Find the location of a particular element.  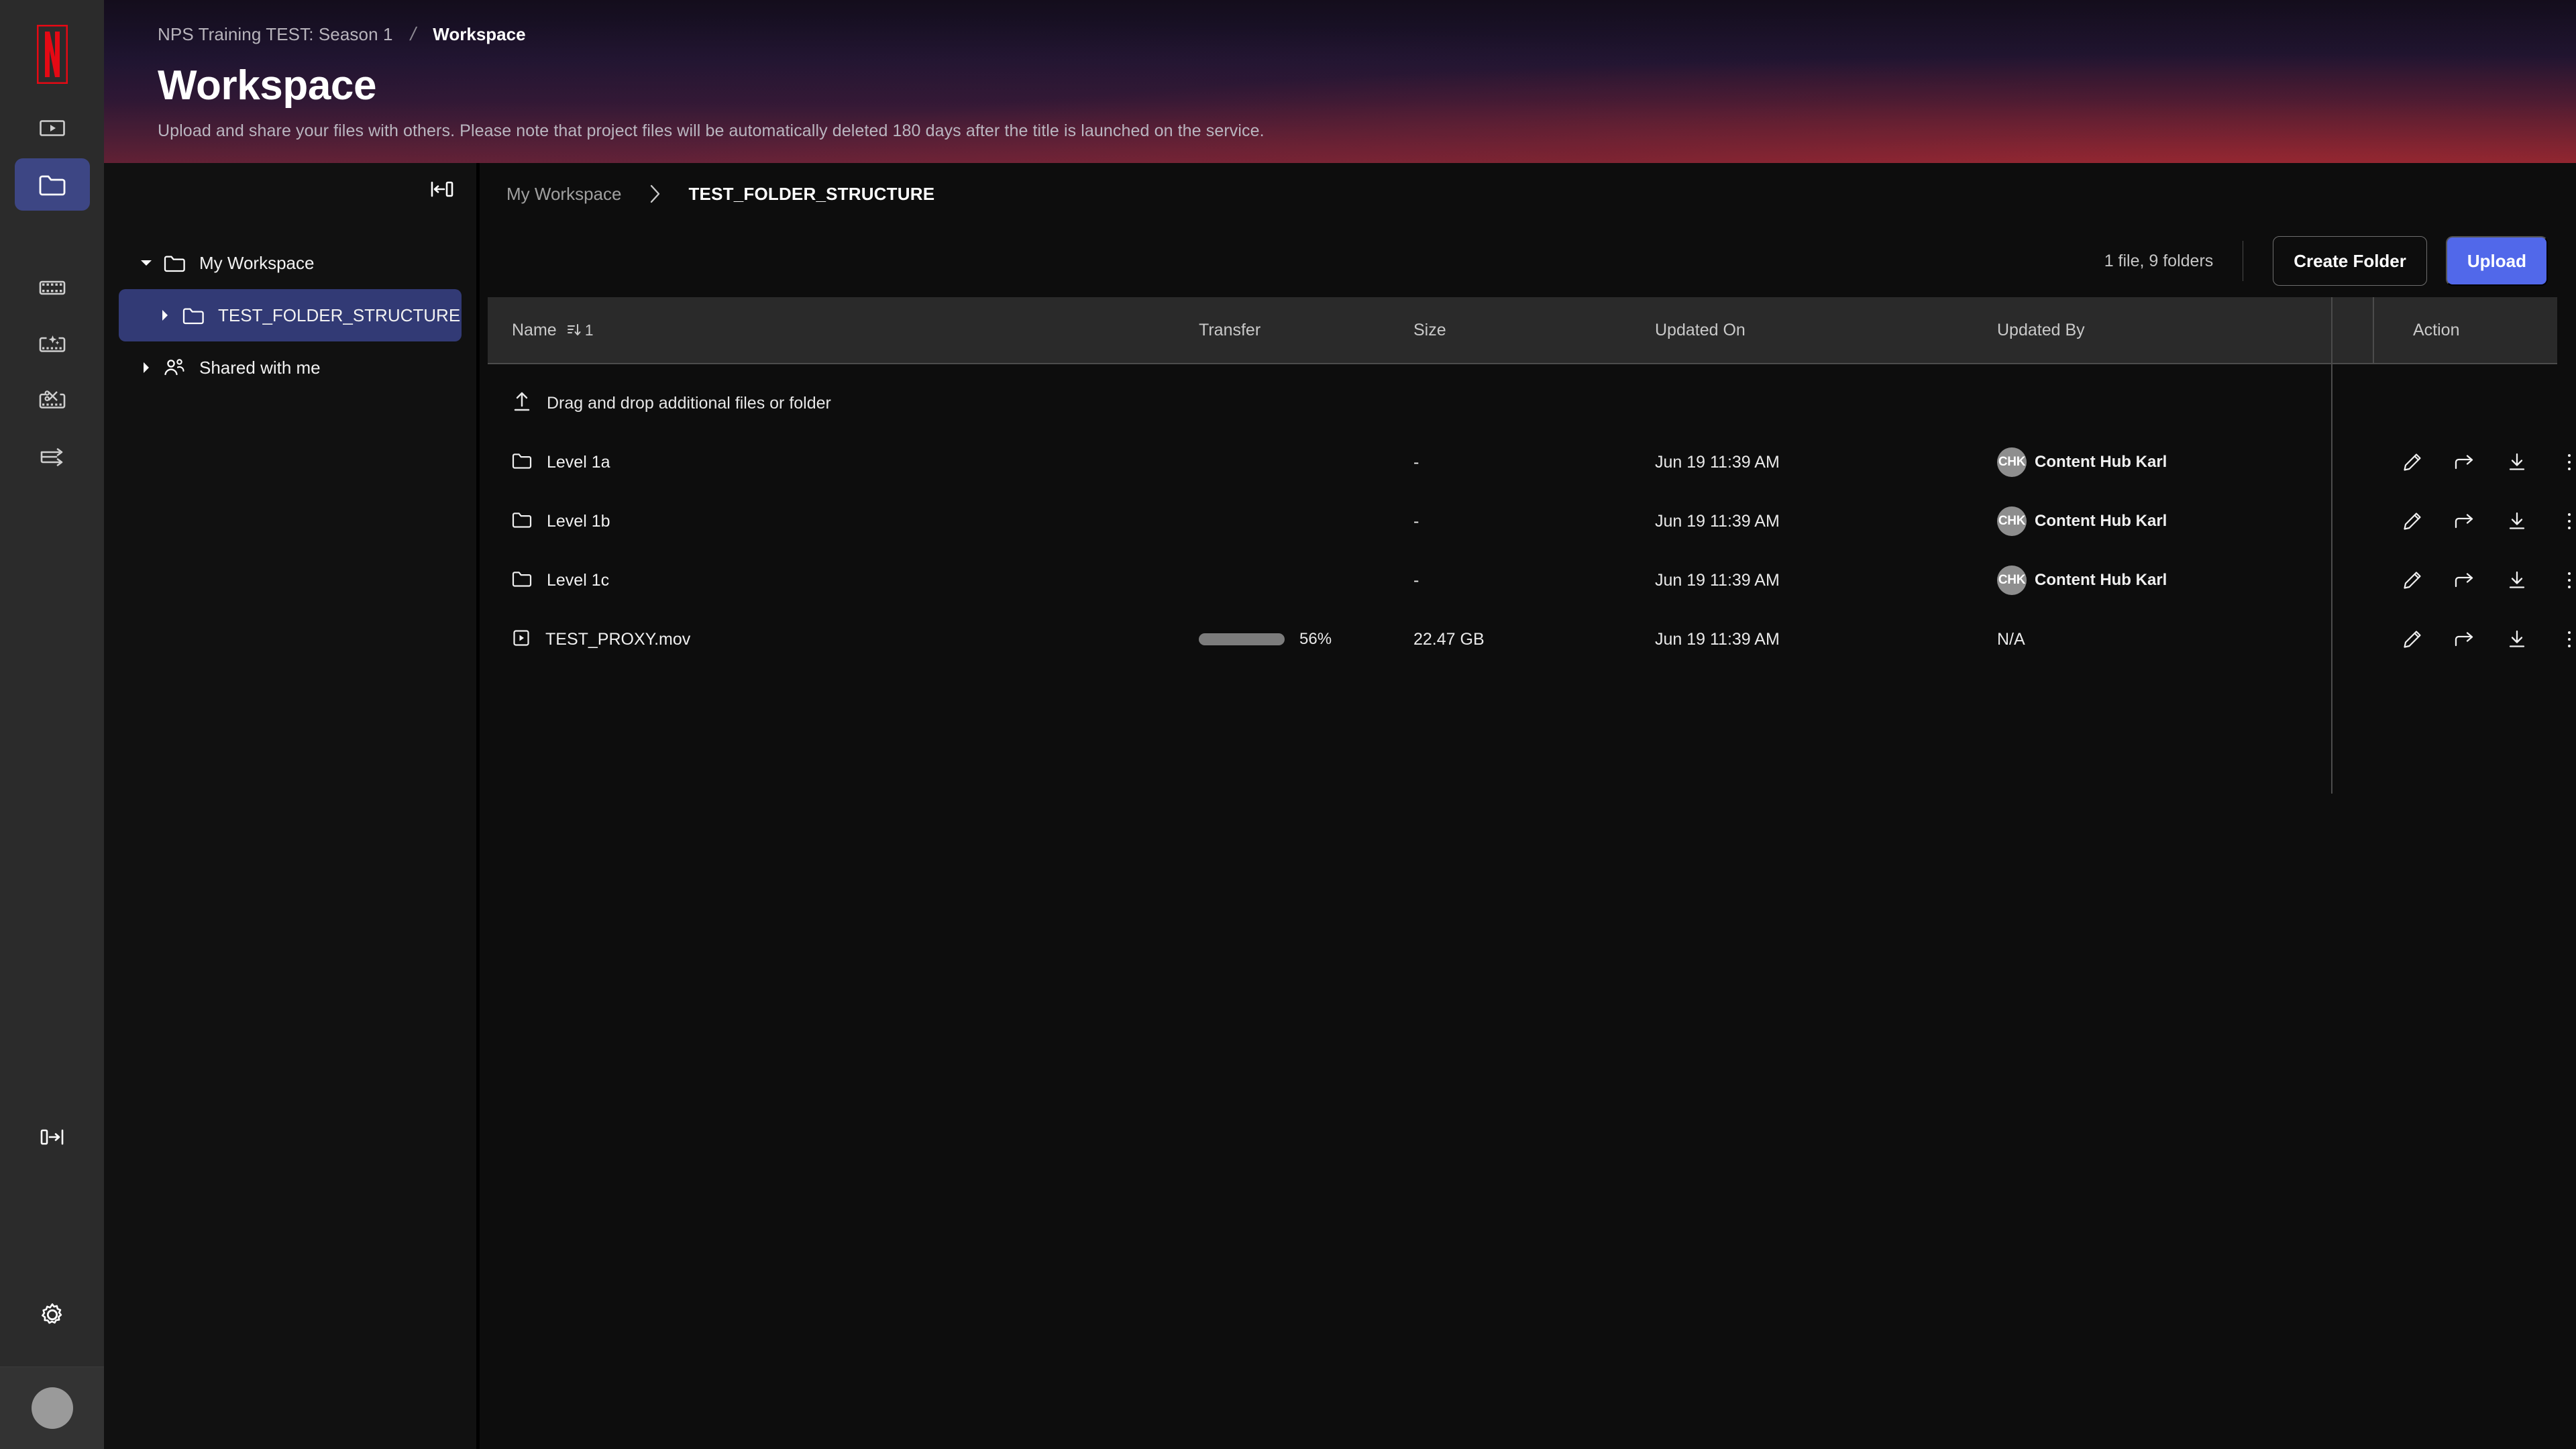

breadcrumb: My Workspace TEST_FOLDER_STRUCTURE is located at coordinates (1528, 194).